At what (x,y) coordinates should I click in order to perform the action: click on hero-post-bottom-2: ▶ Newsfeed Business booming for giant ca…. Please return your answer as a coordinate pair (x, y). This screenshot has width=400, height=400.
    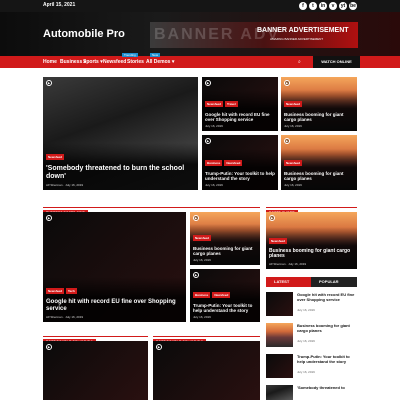
    Looking at the image, I should click on (319, 162).